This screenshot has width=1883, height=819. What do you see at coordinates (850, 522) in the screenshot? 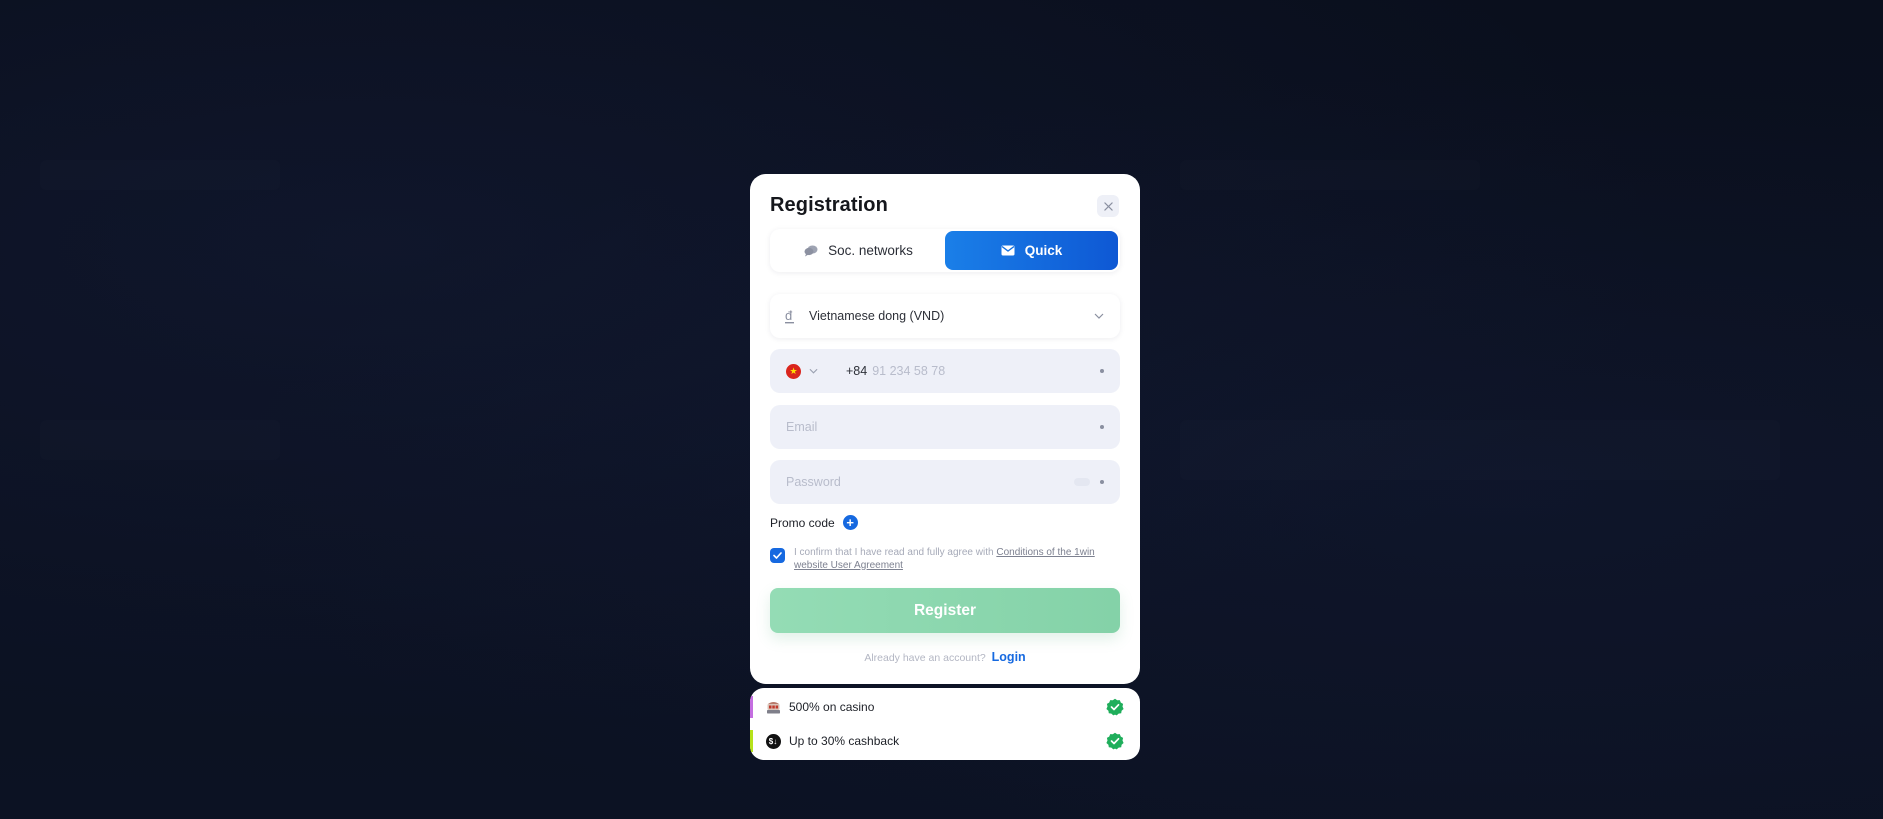
I see `plus-icon: +` at bounding box center [850, 522].